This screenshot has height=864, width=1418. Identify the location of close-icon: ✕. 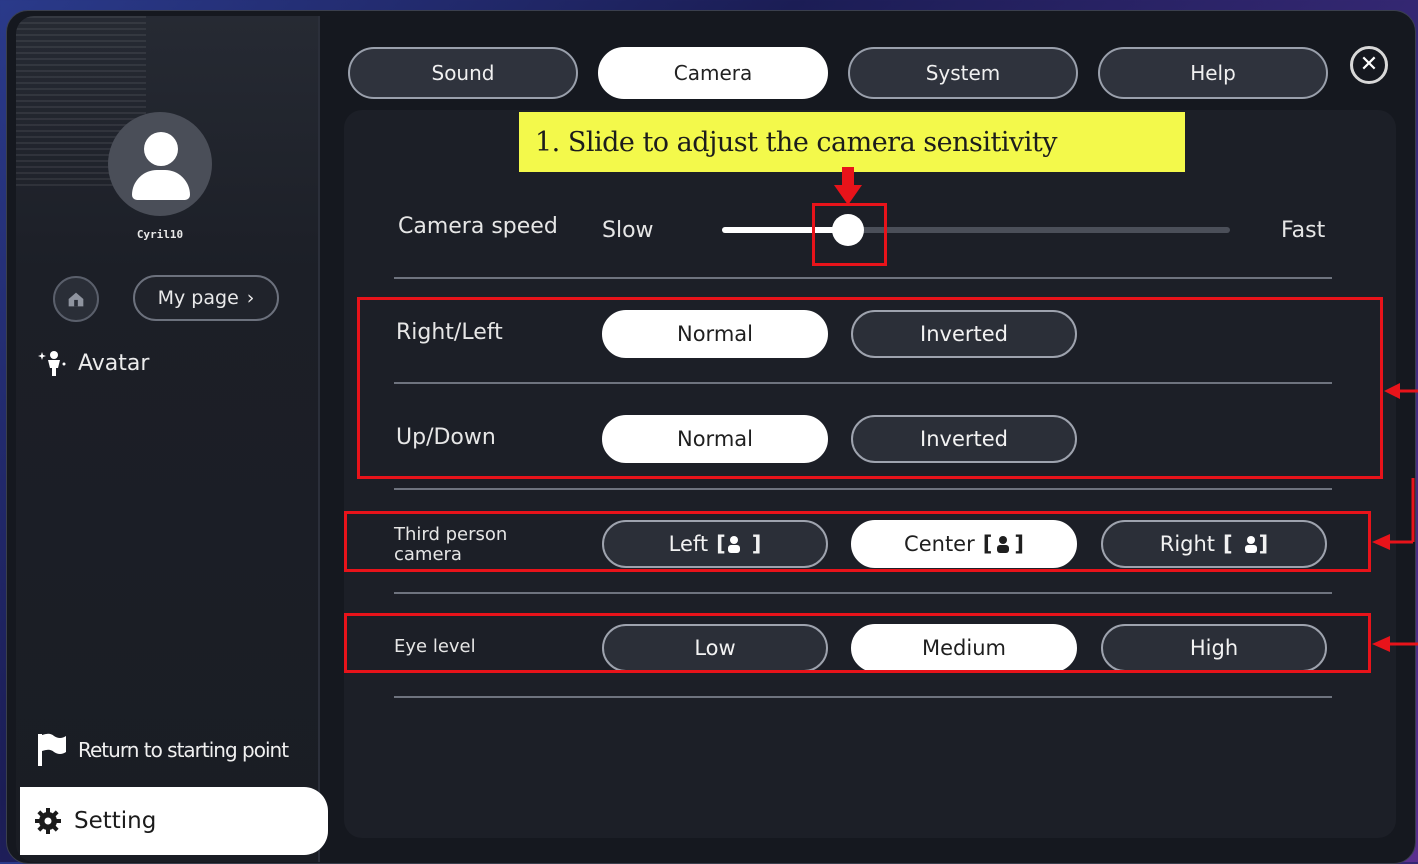
(1369, 65).